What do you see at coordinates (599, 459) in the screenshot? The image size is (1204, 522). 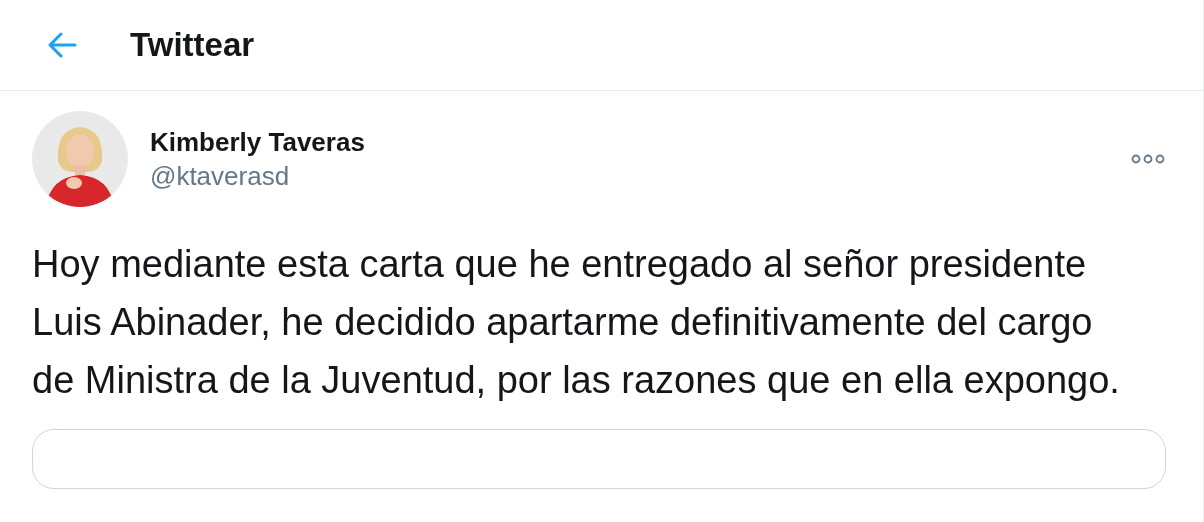 I see `attachment-card` at bounding box center [599, 459].